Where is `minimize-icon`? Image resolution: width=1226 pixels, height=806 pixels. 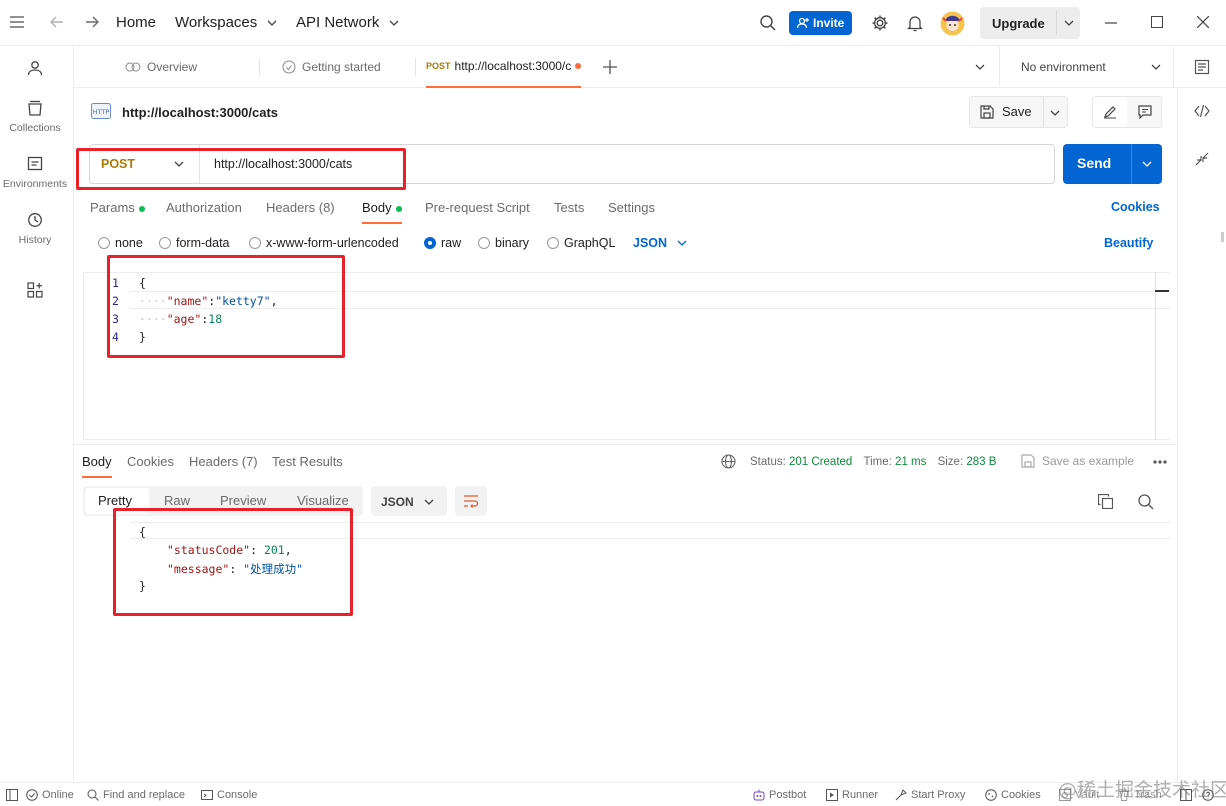 minimize-icon is located at coordinates (1111, 23).